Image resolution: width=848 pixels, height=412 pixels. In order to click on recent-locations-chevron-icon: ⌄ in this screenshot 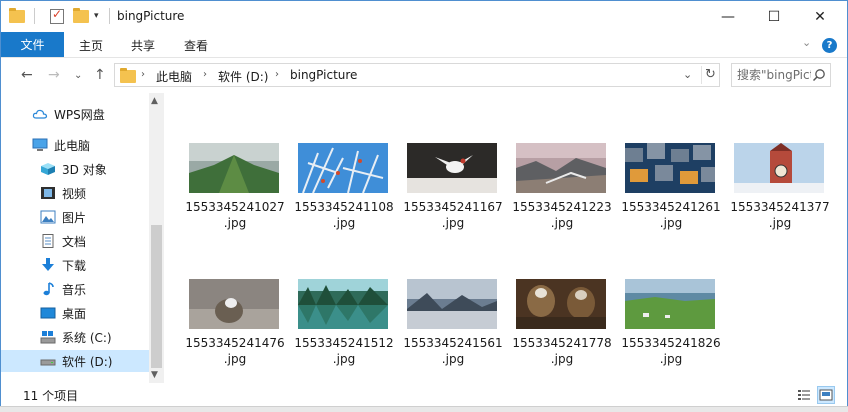, I will do `click(78, 75)`.